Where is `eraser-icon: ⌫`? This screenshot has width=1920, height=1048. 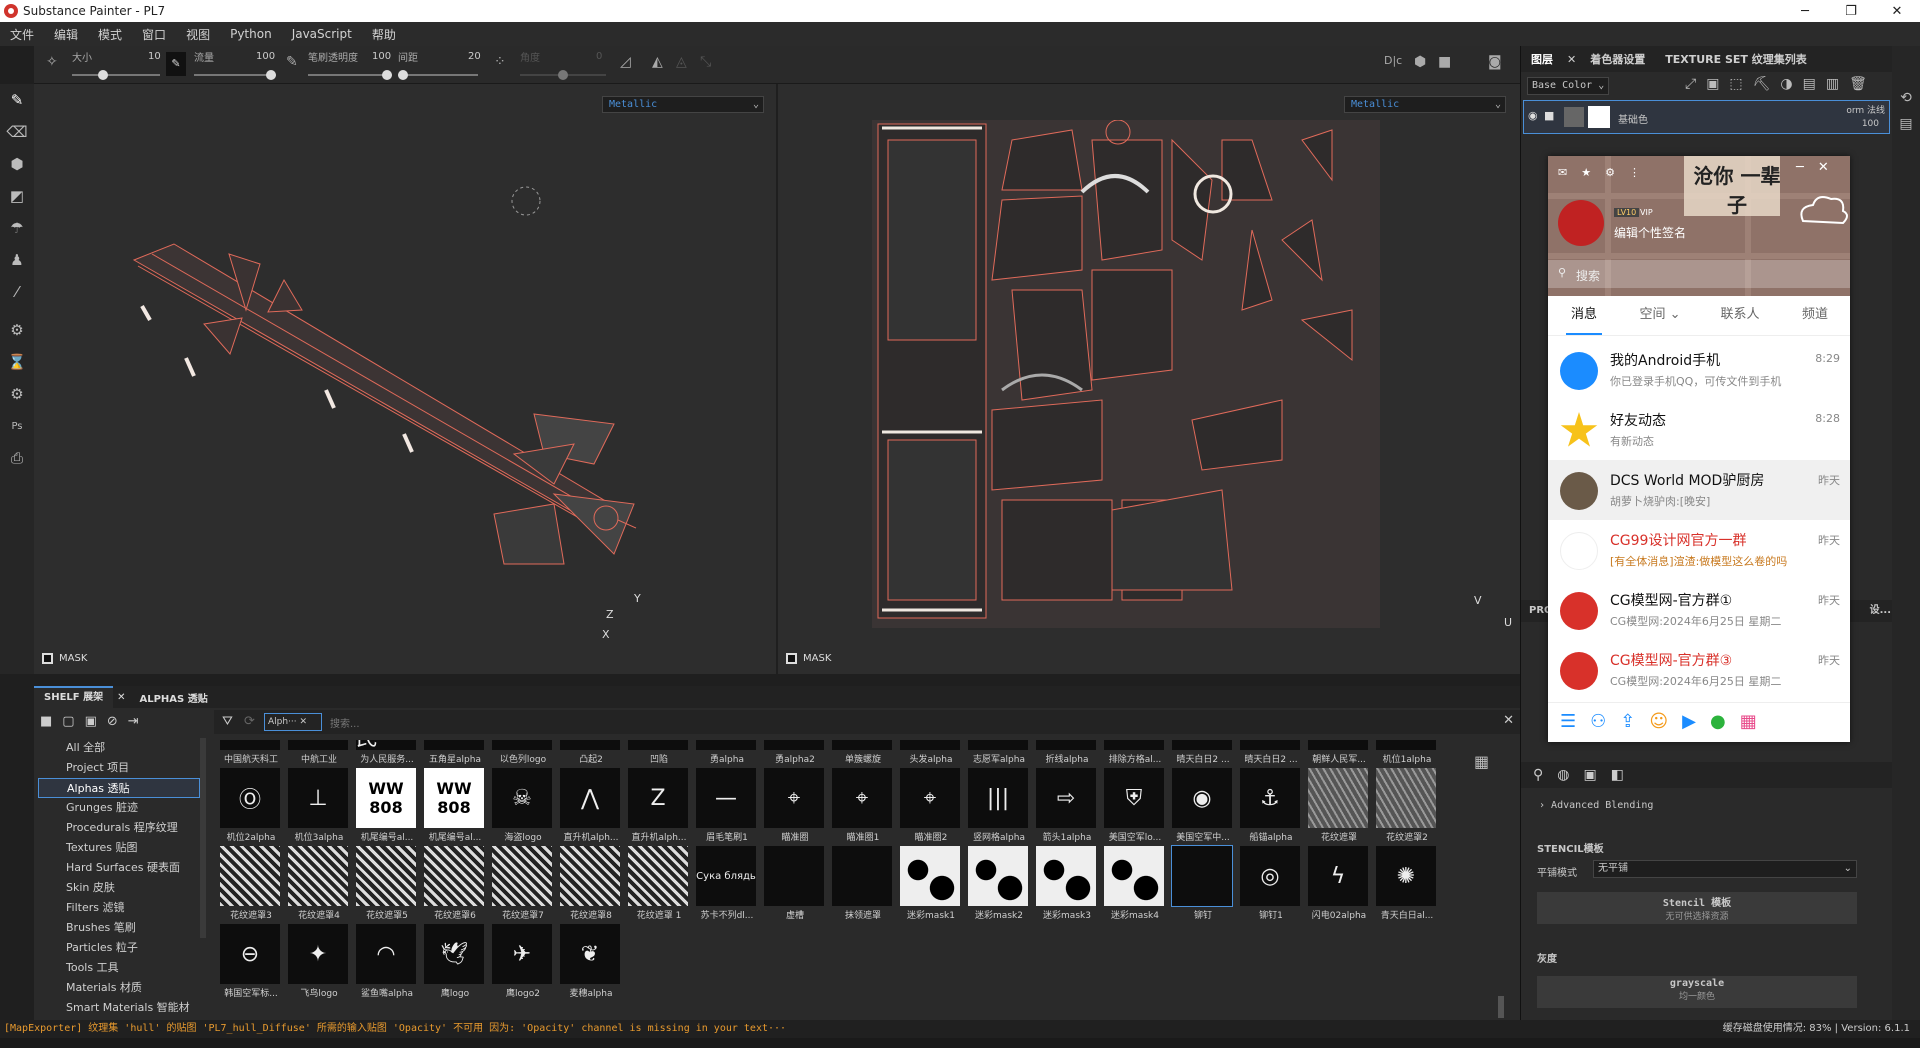
eraser-icon: ⌫ is located at coordinates (17, 132).